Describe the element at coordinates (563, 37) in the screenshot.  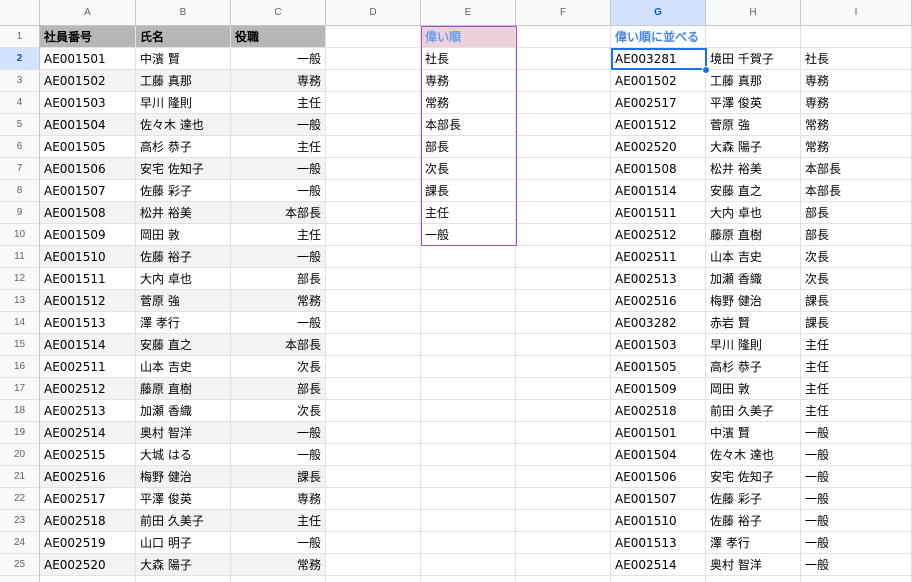
I see `cell-f1` at that location.